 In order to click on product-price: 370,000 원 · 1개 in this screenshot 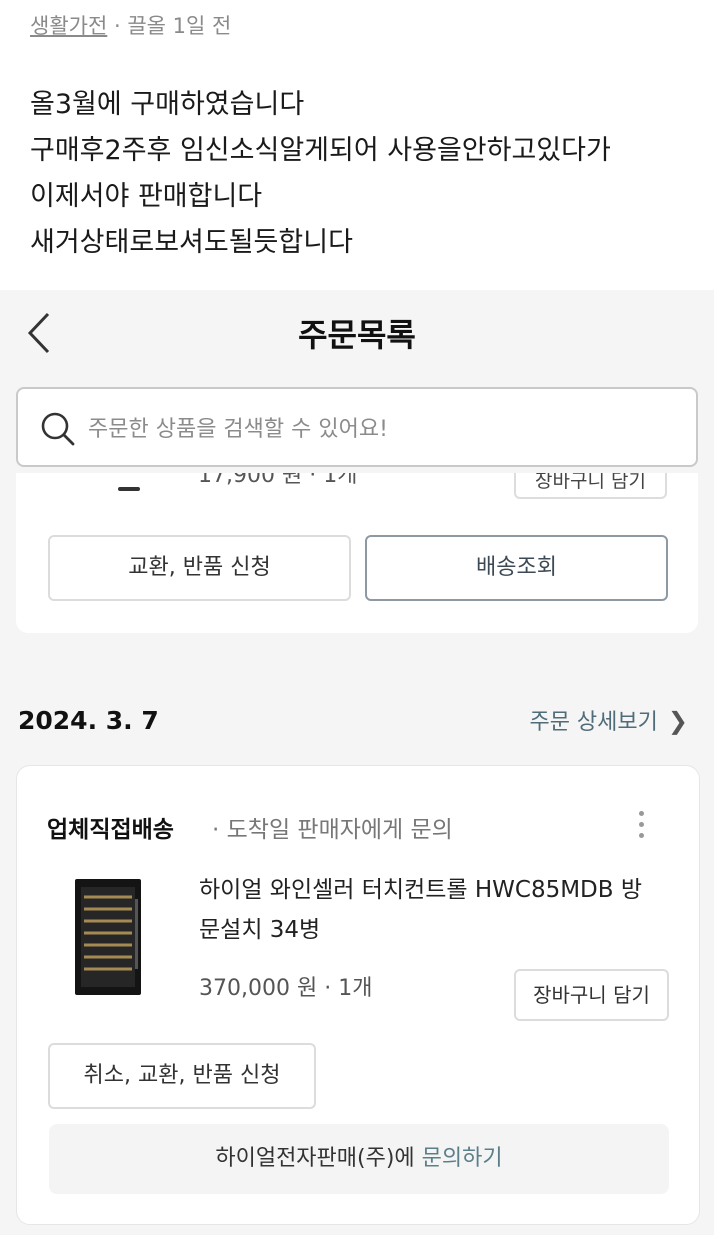, I will do `click(285, 986)`.